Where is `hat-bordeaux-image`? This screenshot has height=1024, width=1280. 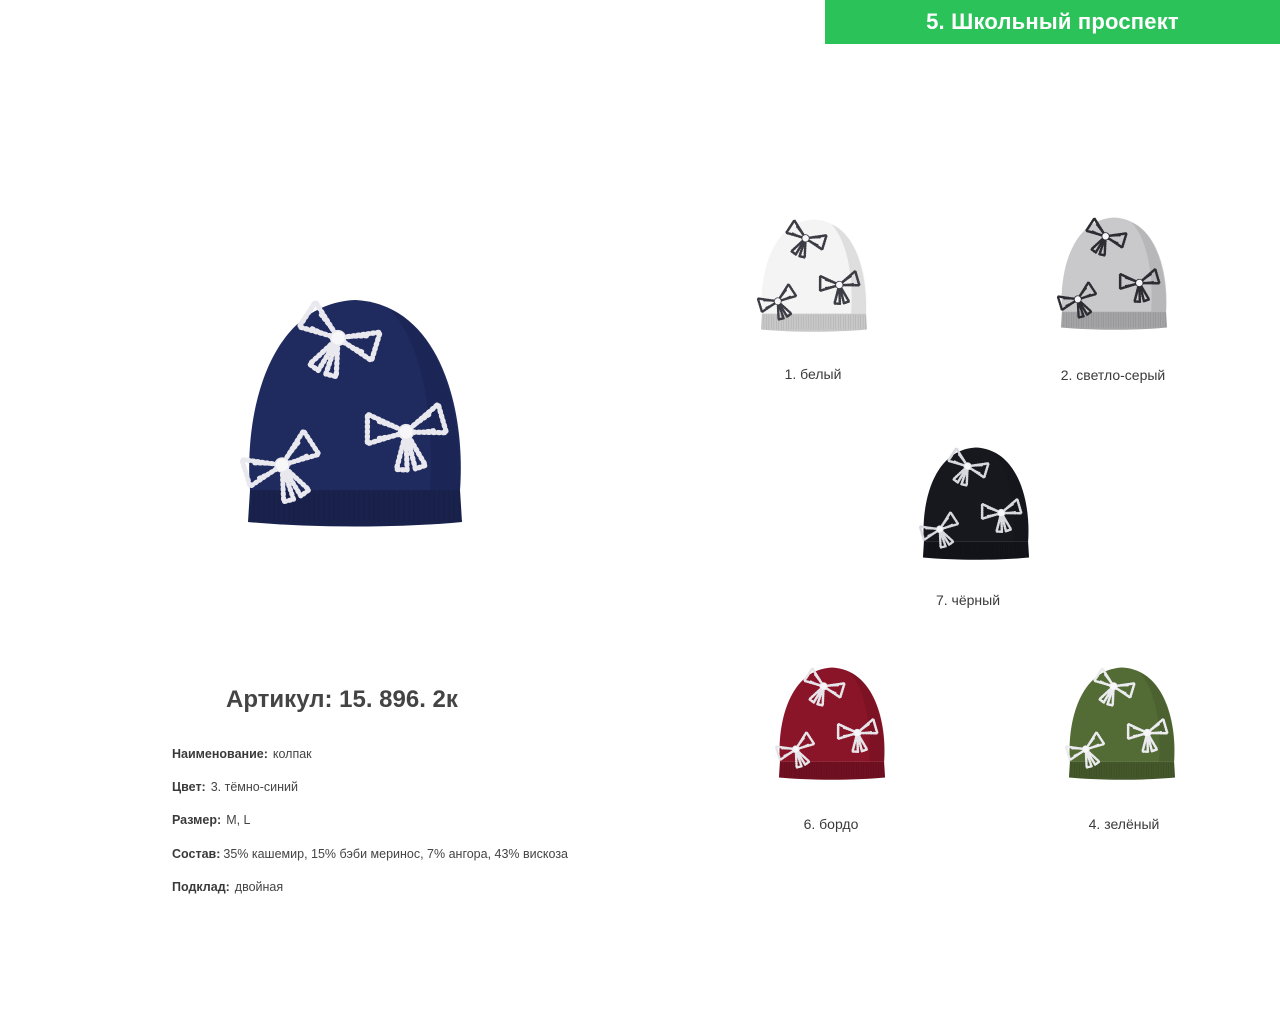
hat-bordeaux-image is located at coordinates (830, 723).